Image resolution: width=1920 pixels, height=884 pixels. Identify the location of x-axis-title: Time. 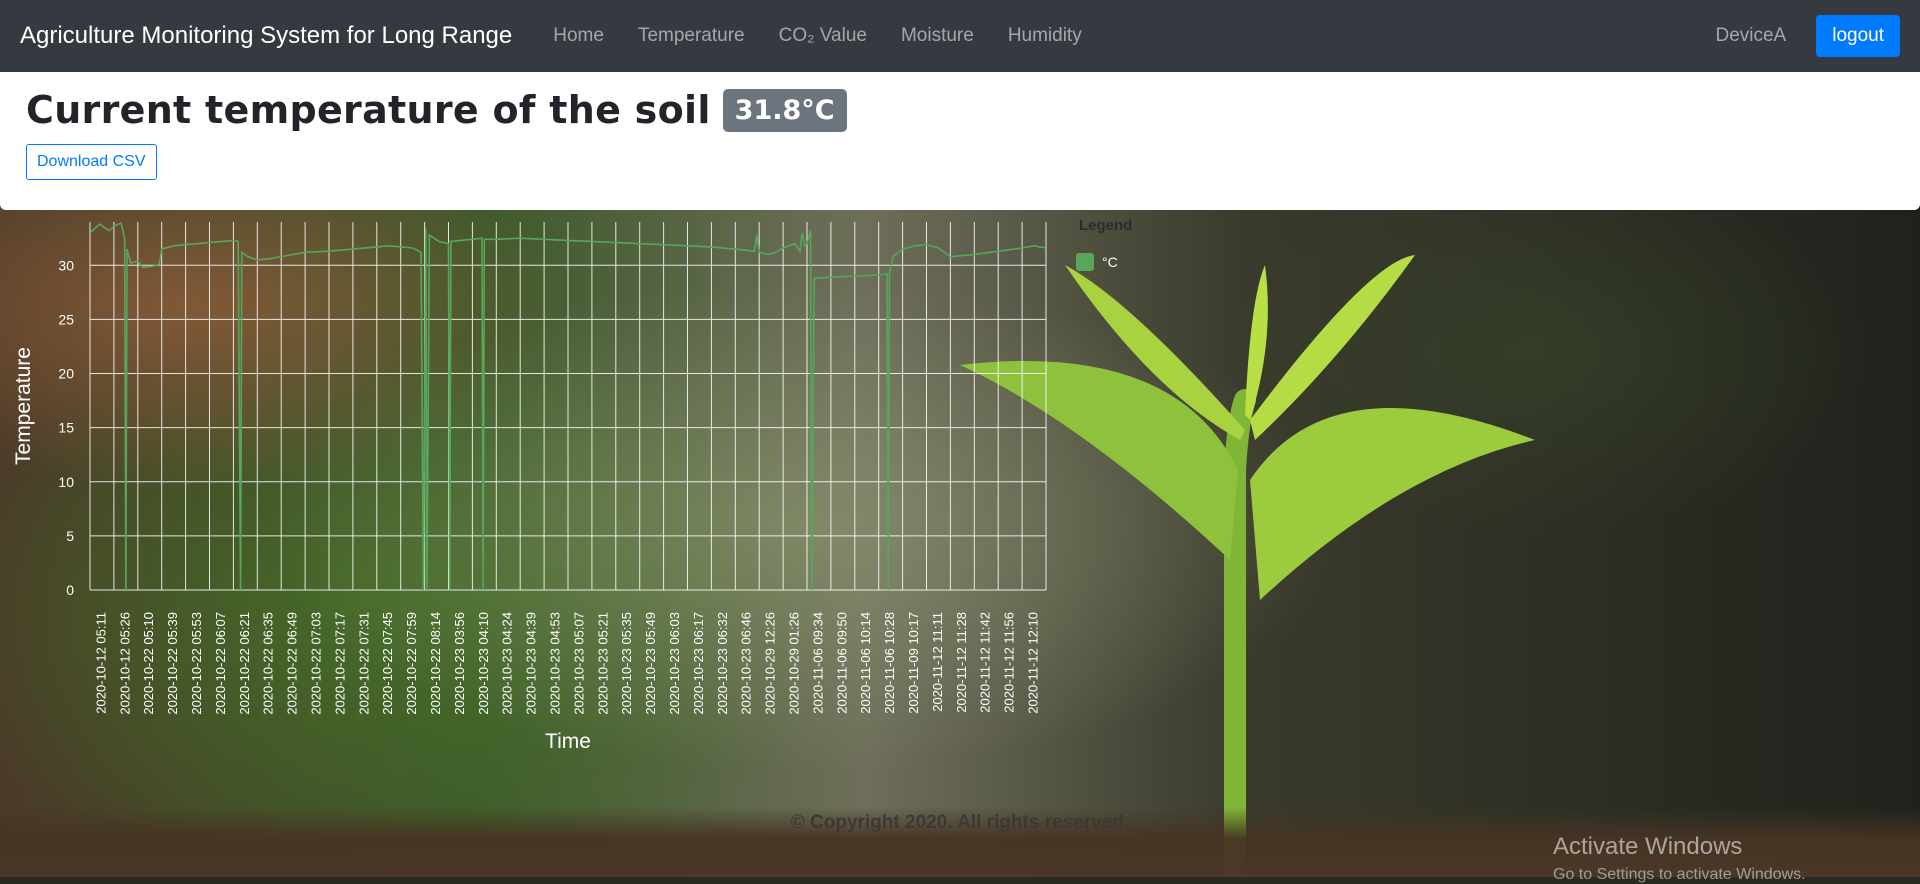
(568, 741).